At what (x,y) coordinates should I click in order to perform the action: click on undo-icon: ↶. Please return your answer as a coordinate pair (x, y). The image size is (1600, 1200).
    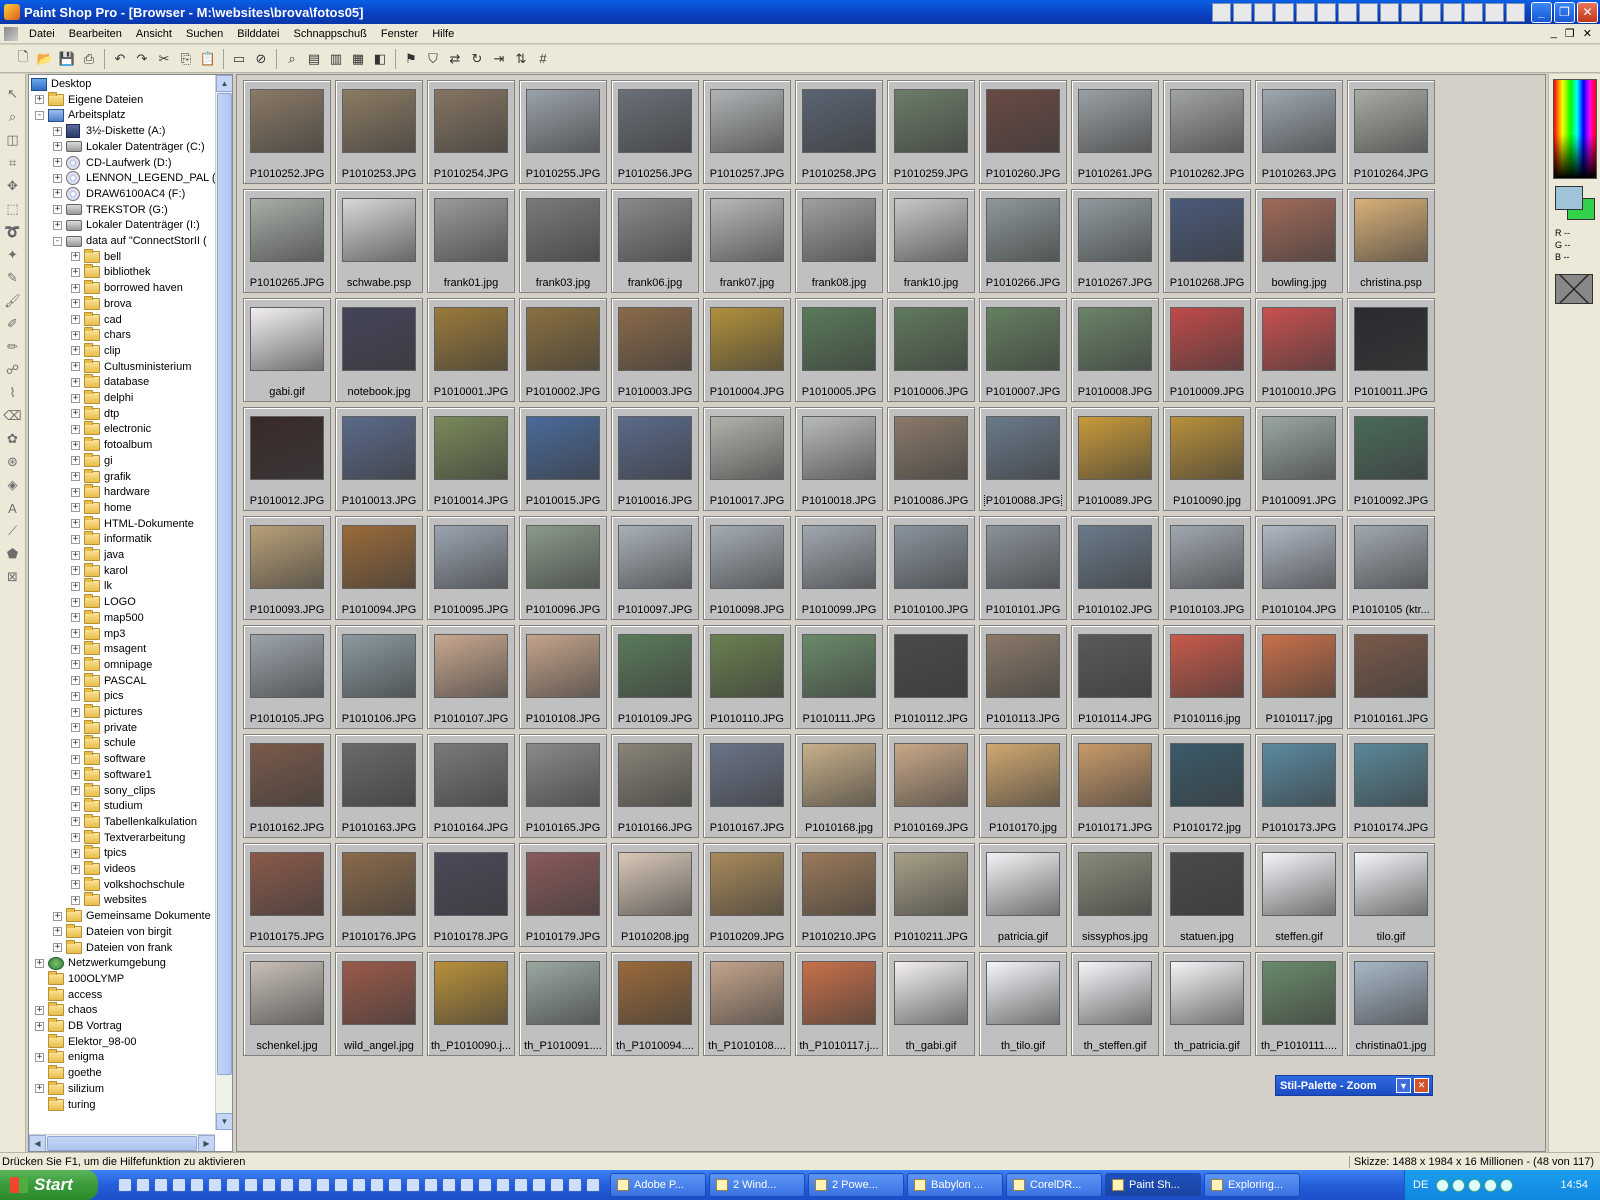
    Looking at the image, I should click on (120, 59).